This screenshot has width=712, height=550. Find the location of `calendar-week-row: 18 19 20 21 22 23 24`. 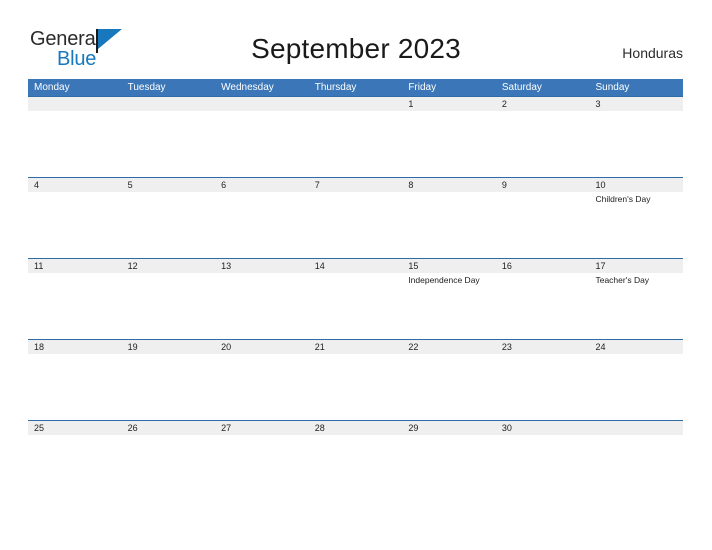

calendar-week-row: 18 19 20 21 22 23 24 is located at coordinates (355, 380).